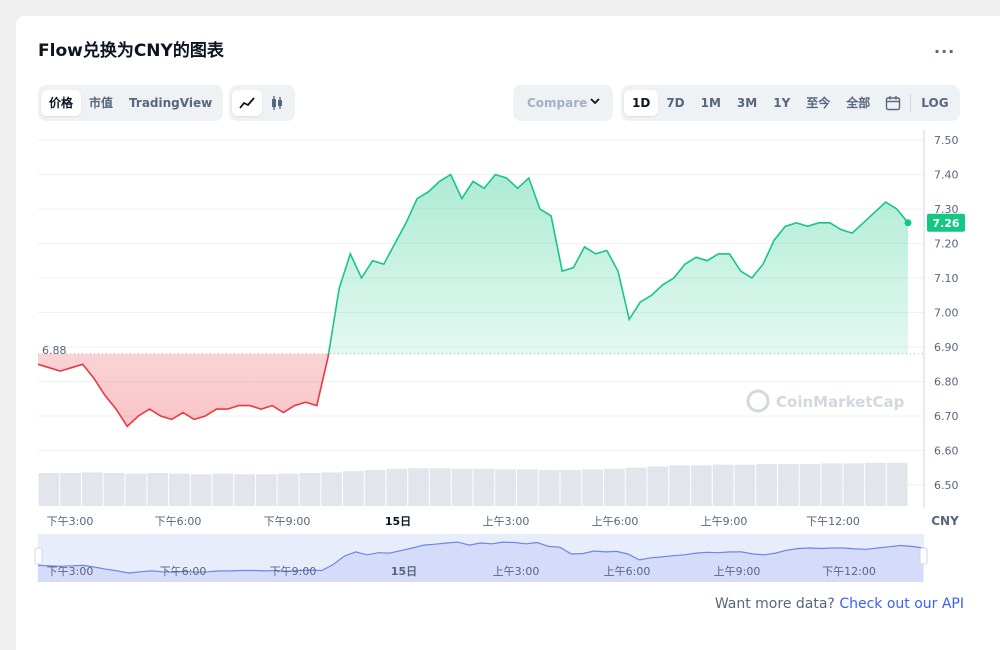  Describe the element at coordinates (615, 521) in the screenshot. I see `x-tick-label: 上午6:00` at that location.